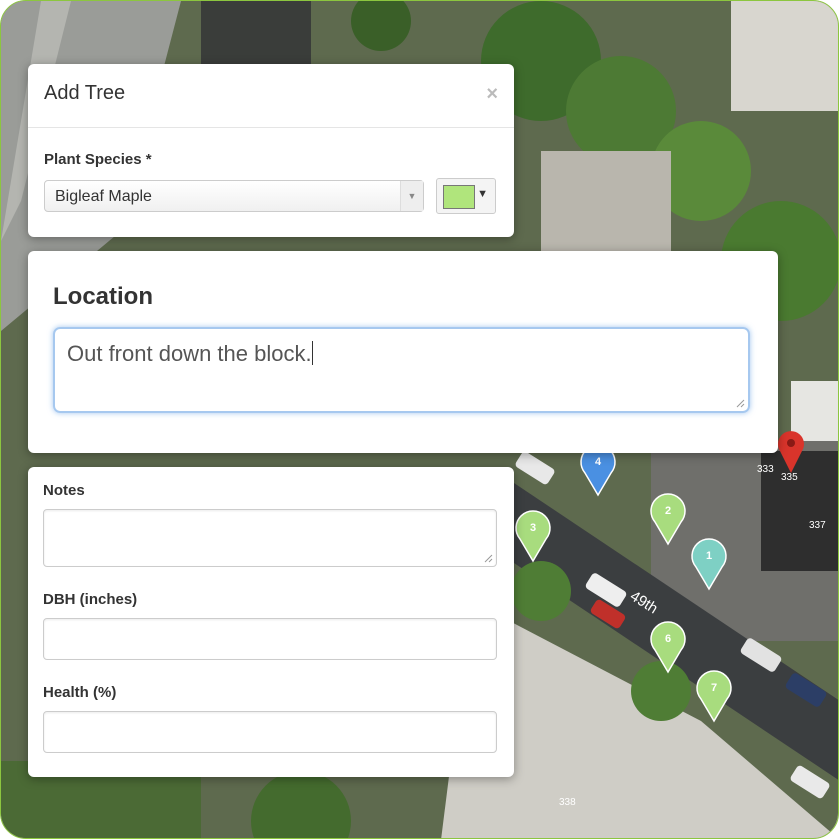 Image resolution: width=839 pixels, height=839 pixels. Describe the element at coordinates (789, 477) in the screenshot. I see `address-label: 335` at that location.